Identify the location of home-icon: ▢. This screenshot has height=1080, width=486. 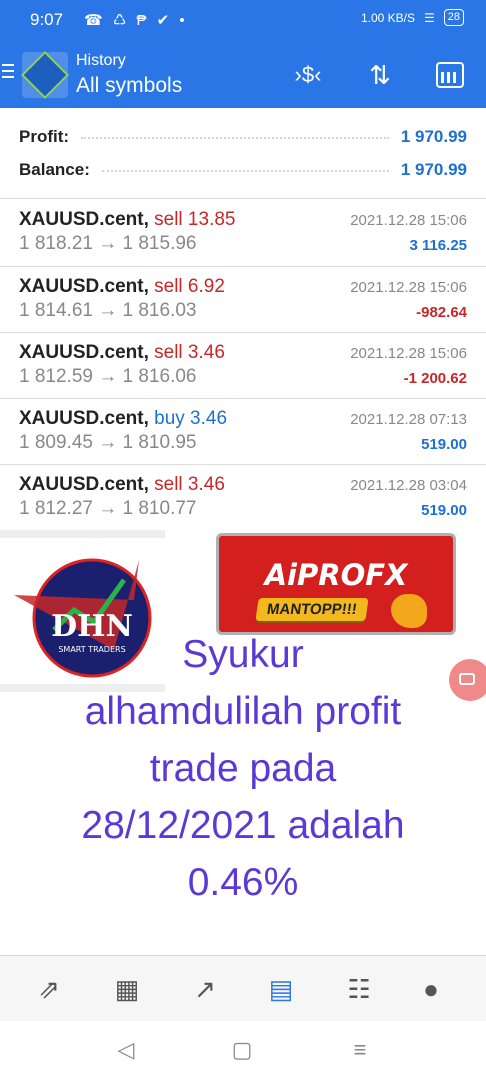
(242, 1050).